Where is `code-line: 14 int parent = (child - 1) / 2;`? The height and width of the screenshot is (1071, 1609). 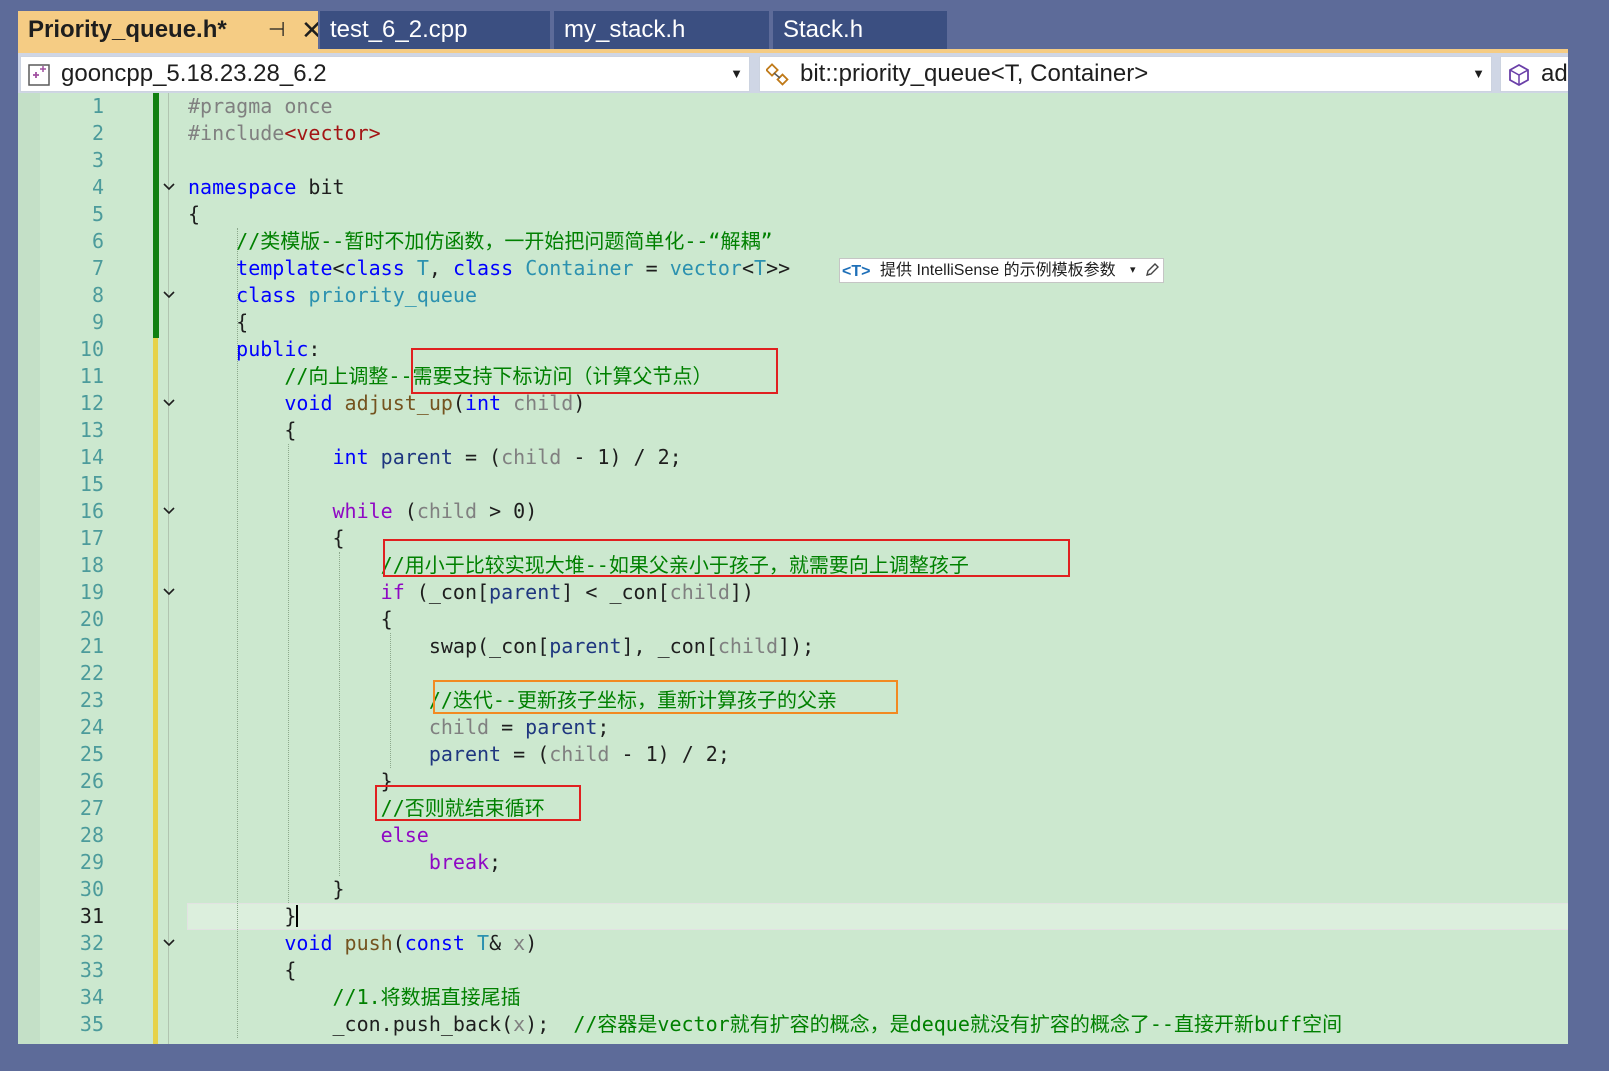 code-line: 14 int parent = (child - 1) / 2; is located at coordinates (793, 457).